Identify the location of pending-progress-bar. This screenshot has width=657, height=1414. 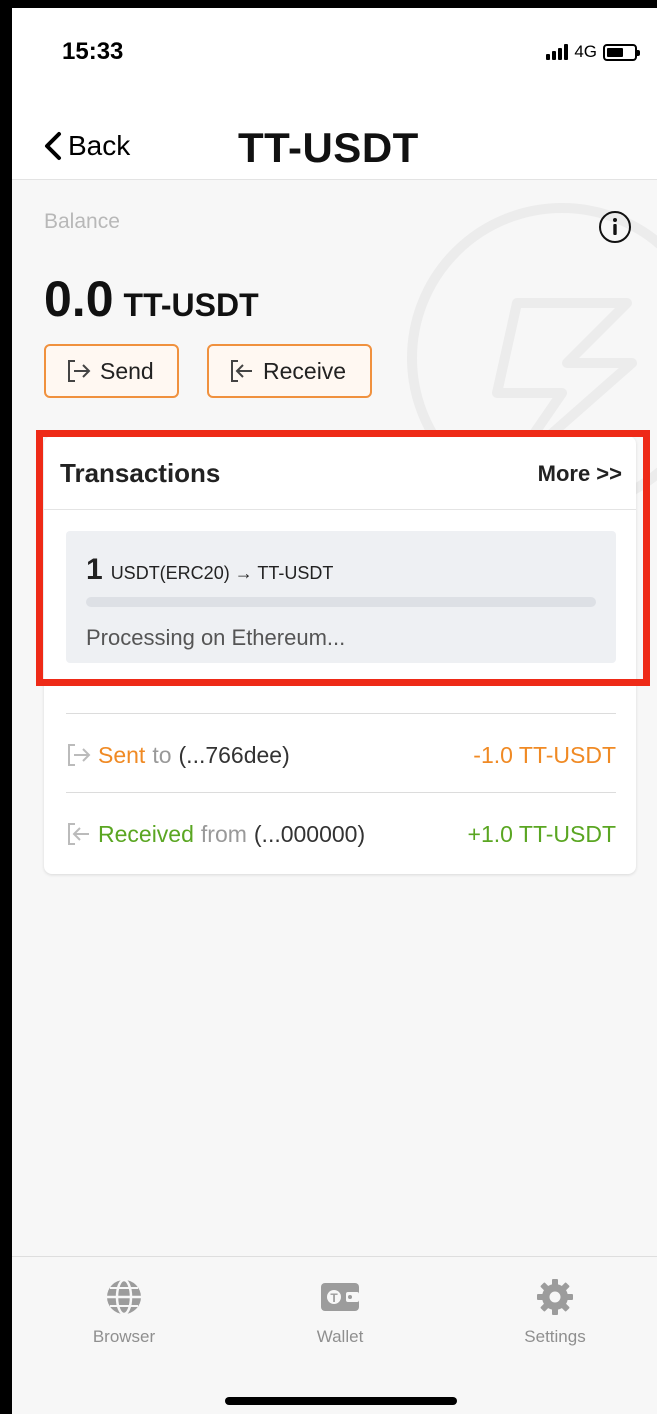
(341, 602).